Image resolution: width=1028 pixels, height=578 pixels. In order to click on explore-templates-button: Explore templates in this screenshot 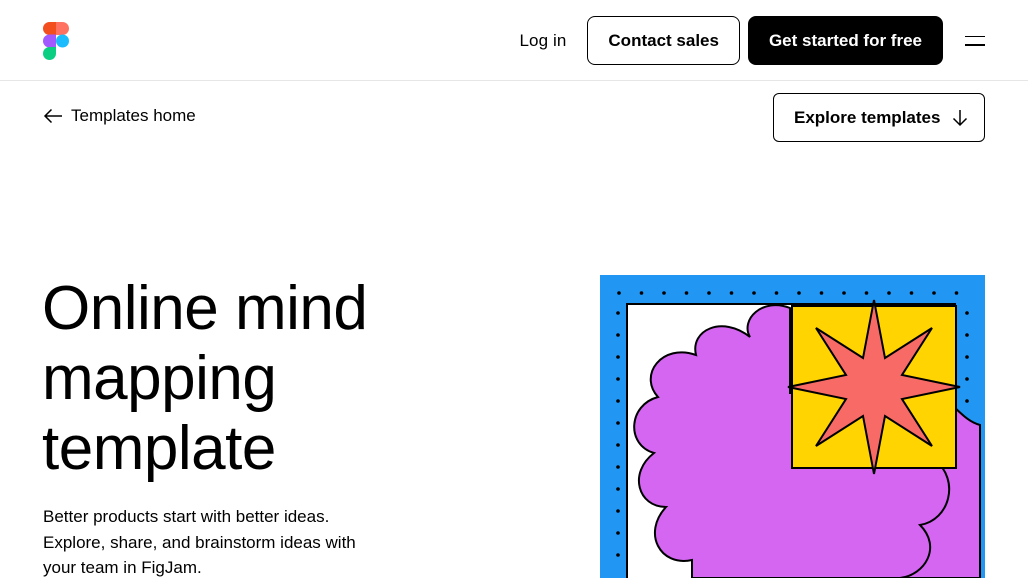, I will do `click(879, 117)`.